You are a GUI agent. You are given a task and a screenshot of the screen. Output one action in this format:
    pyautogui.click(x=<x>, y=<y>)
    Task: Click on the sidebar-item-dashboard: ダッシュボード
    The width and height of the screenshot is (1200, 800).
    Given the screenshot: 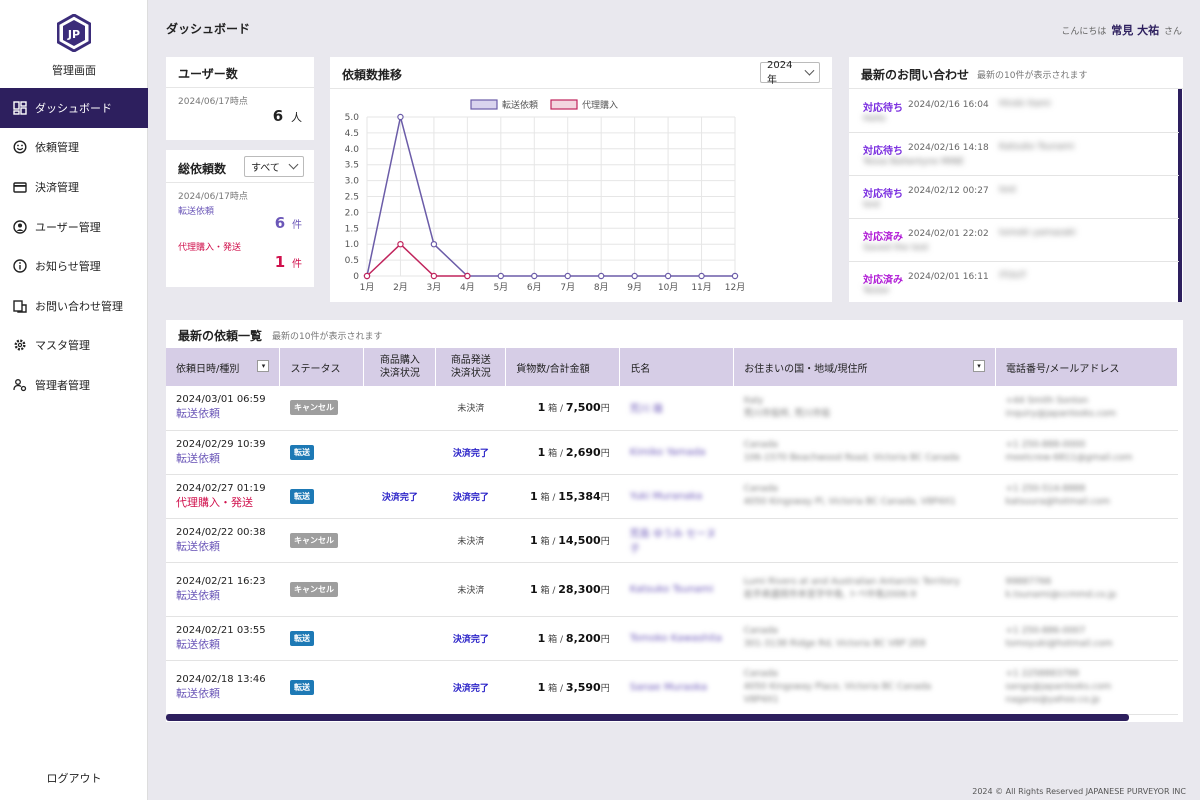 What is the action you would take?
    pyautogui.click(x=74, y=108)
    